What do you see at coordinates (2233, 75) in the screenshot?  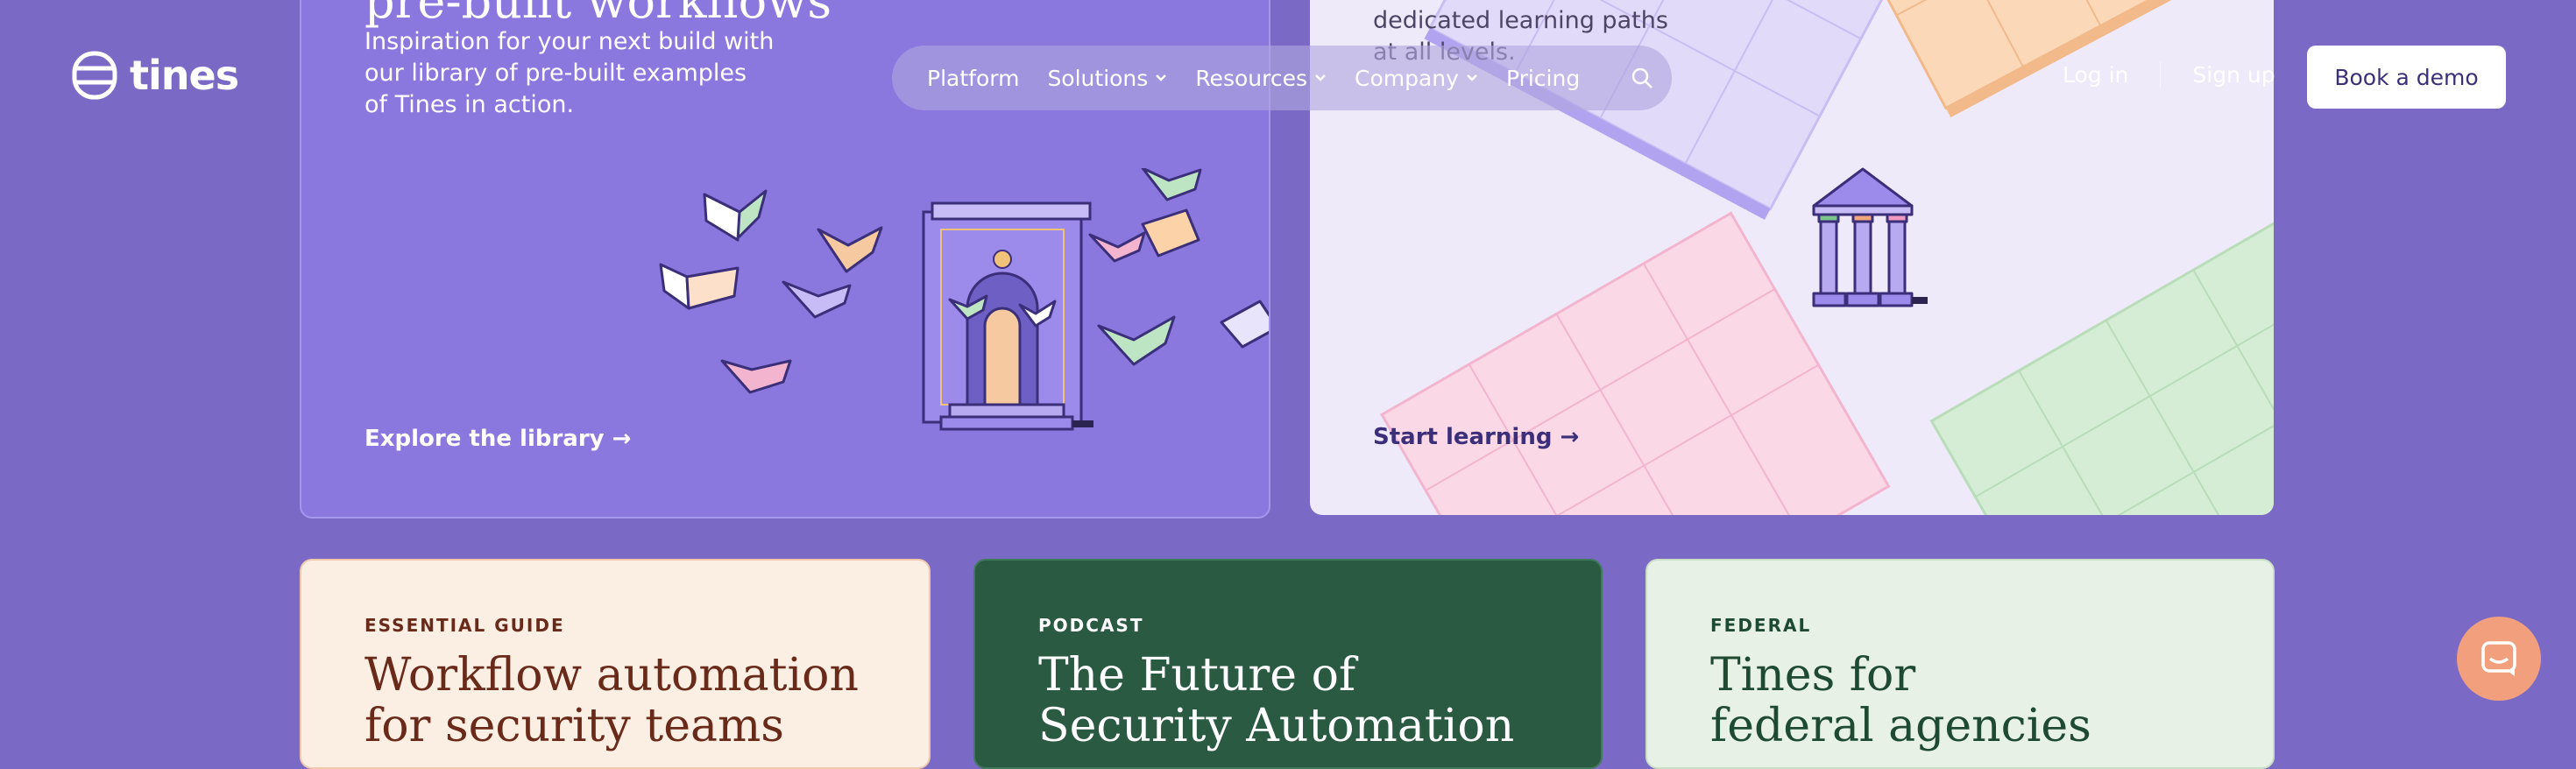 I see `signup-link: Sign up` at bounding box center [2233, 75].